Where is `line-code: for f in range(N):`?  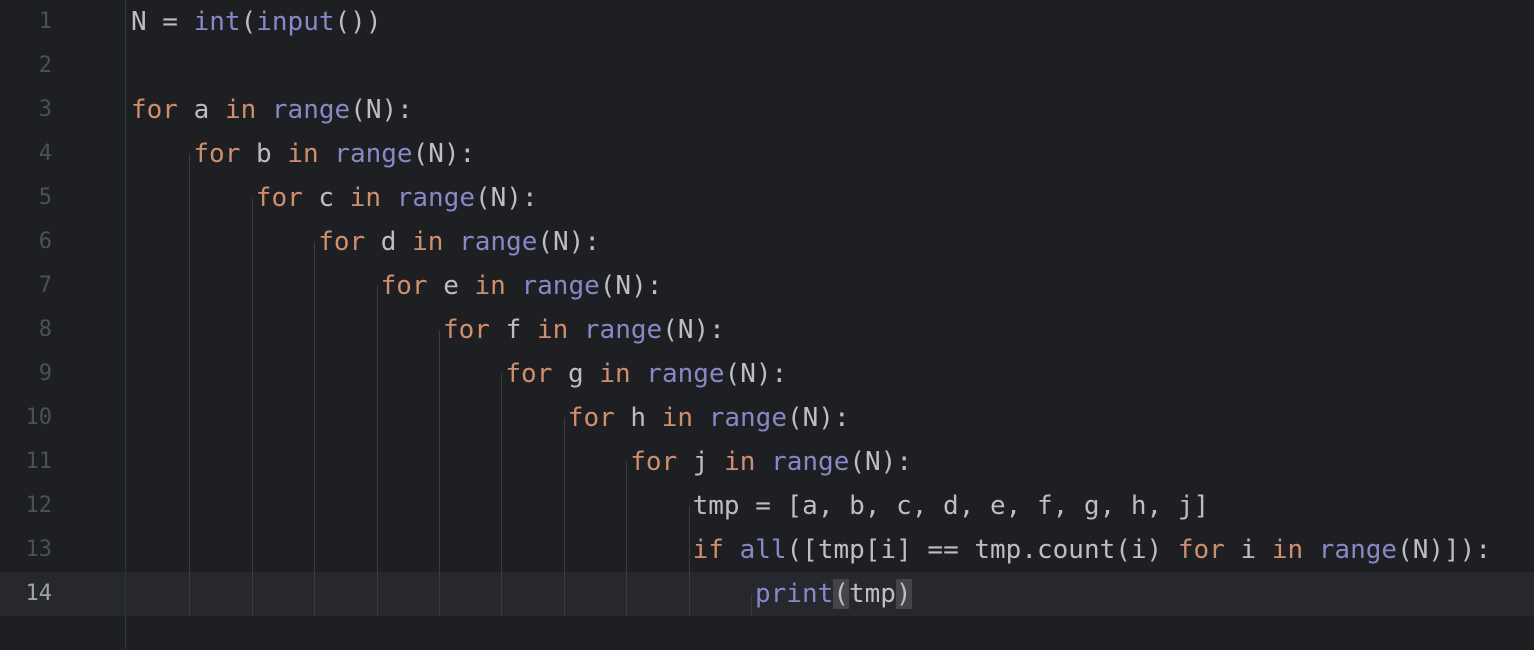 line-code: for f in range(N): is located at coordinates (584, 330).